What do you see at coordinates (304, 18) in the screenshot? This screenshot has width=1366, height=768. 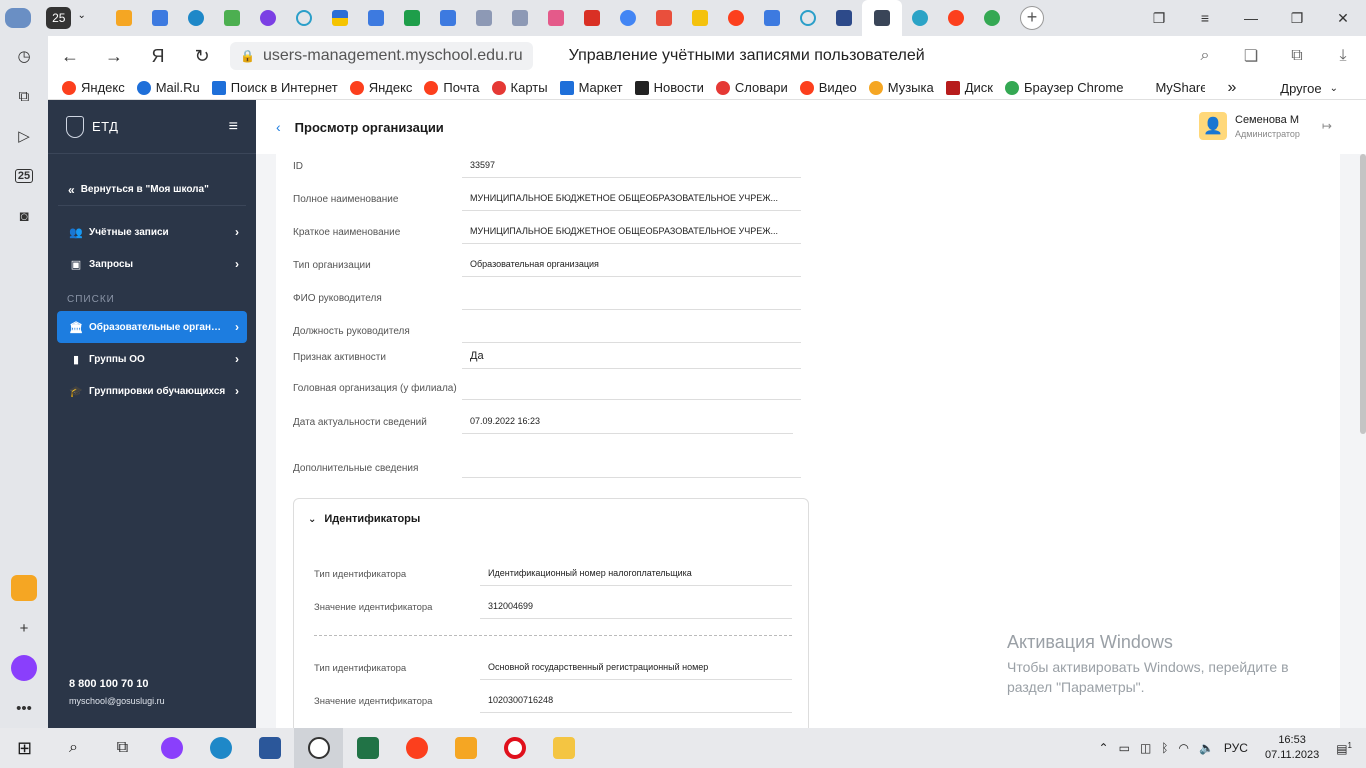 I see `tab-react-icon` at bounding box center [304, 18].